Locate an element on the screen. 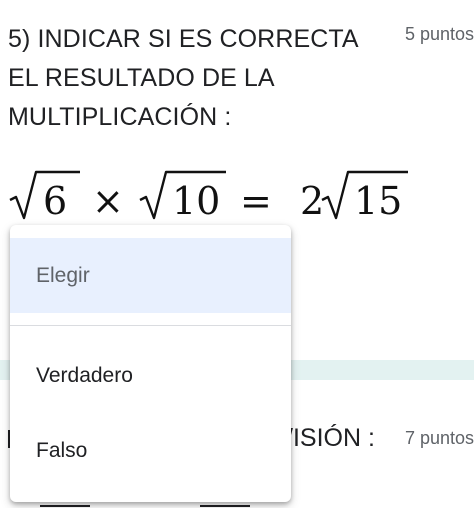  sqrt-15: 15 is located at coordinates (364, 196).